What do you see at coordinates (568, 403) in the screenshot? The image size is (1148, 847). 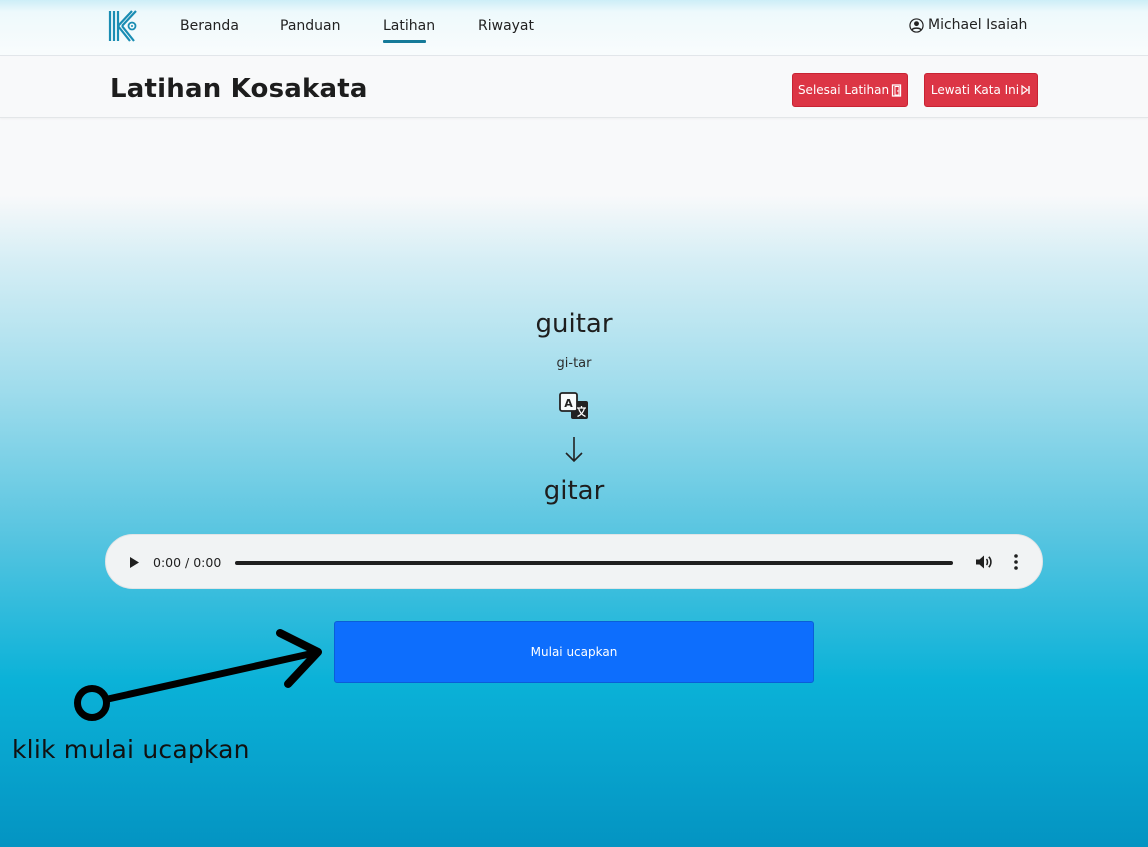 I see `svg-text: A` at bounding box center [568, 403].